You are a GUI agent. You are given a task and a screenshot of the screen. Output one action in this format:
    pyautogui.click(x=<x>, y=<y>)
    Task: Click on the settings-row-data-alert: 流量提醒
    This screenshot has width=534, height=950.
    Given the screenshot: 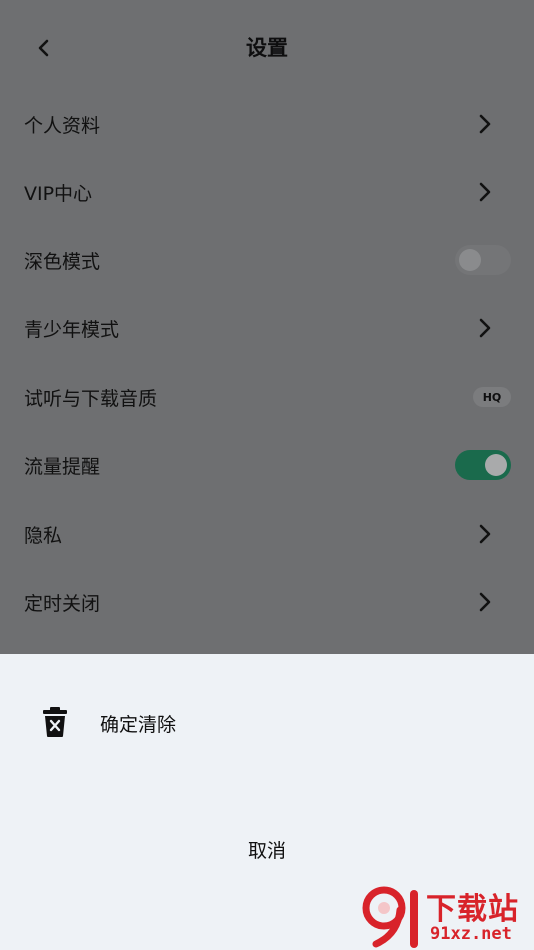 What is the action you would take?
    pyautogui.click(x=267, y=465)
    